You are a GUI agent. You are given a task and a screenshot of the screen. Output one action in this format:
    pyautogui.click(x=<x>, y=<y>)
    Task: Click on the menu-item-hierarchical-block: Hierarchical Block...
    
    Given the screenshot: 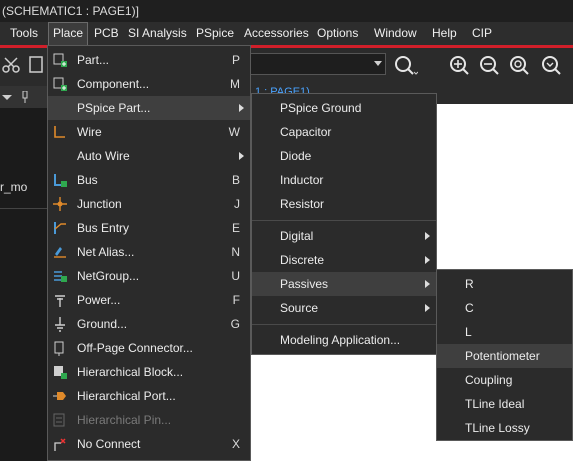 What is the action you would take?
    pyautogui.click(x=149, y=372)
    